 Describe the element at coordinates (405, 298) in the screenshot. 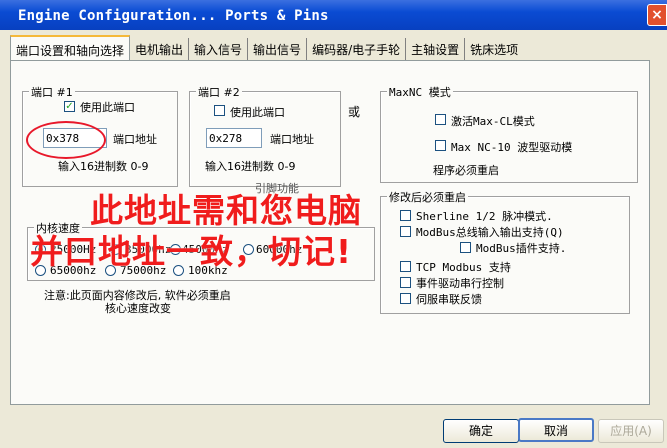

I see `servo-feedback-checkbox` at that location.